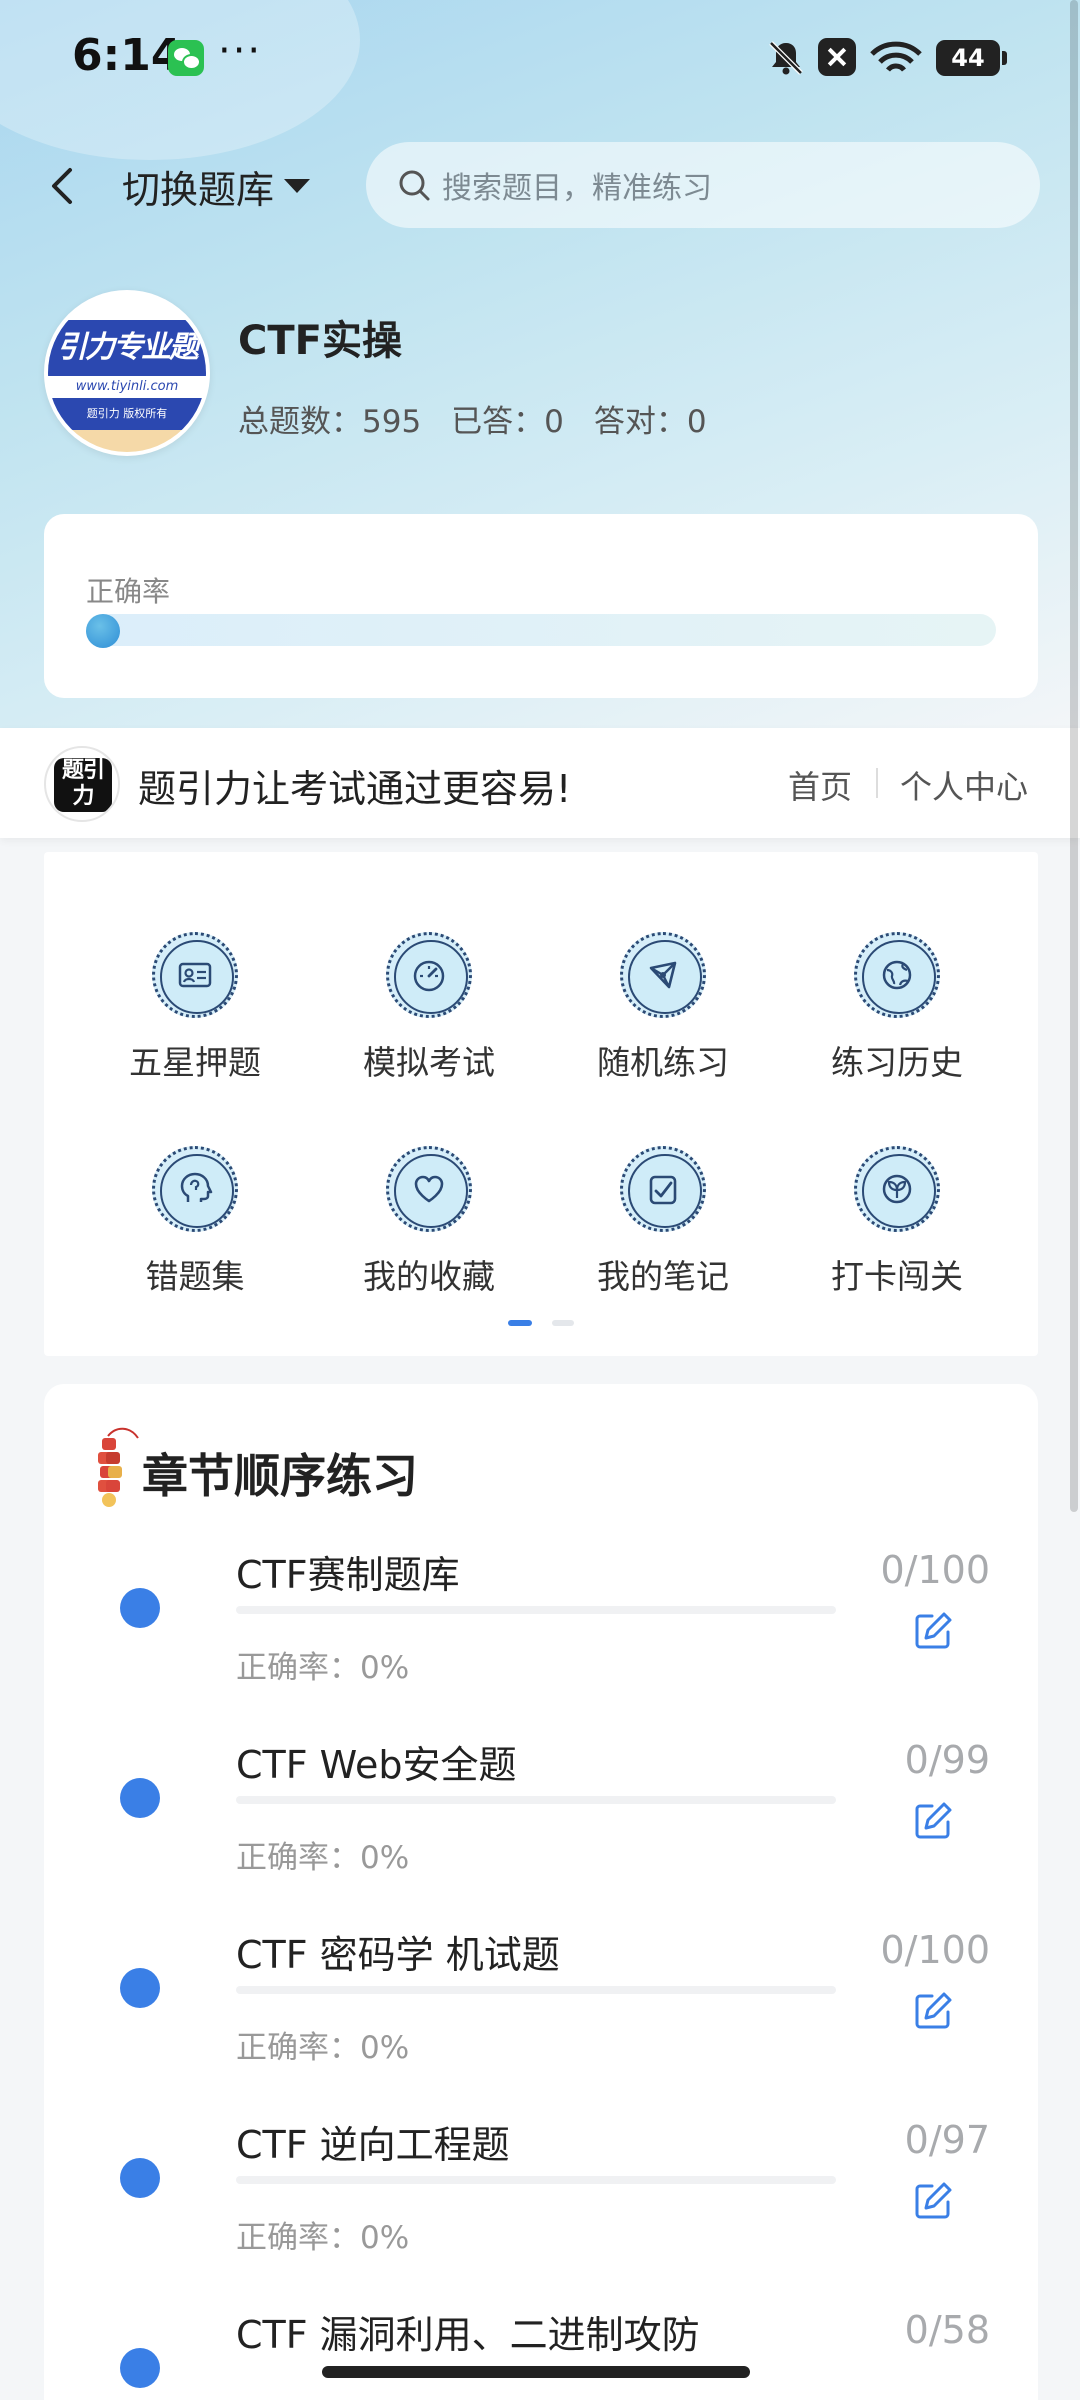 This screenshot has height=2400, width=1080. I want to click on tool-label: 打卡闯关, so click(897, 1276).